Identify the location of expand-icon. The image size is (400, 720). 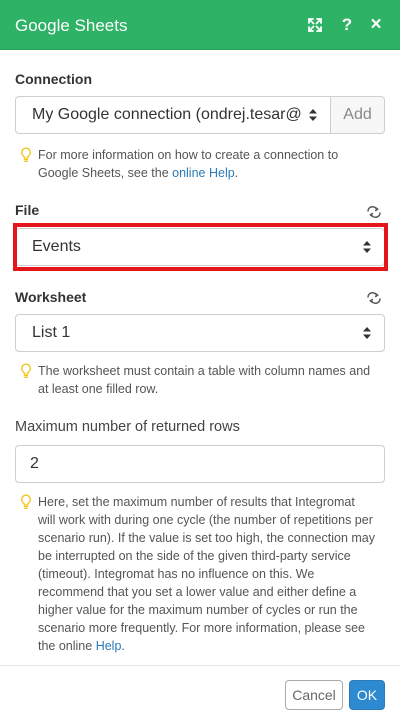
(315, 25).